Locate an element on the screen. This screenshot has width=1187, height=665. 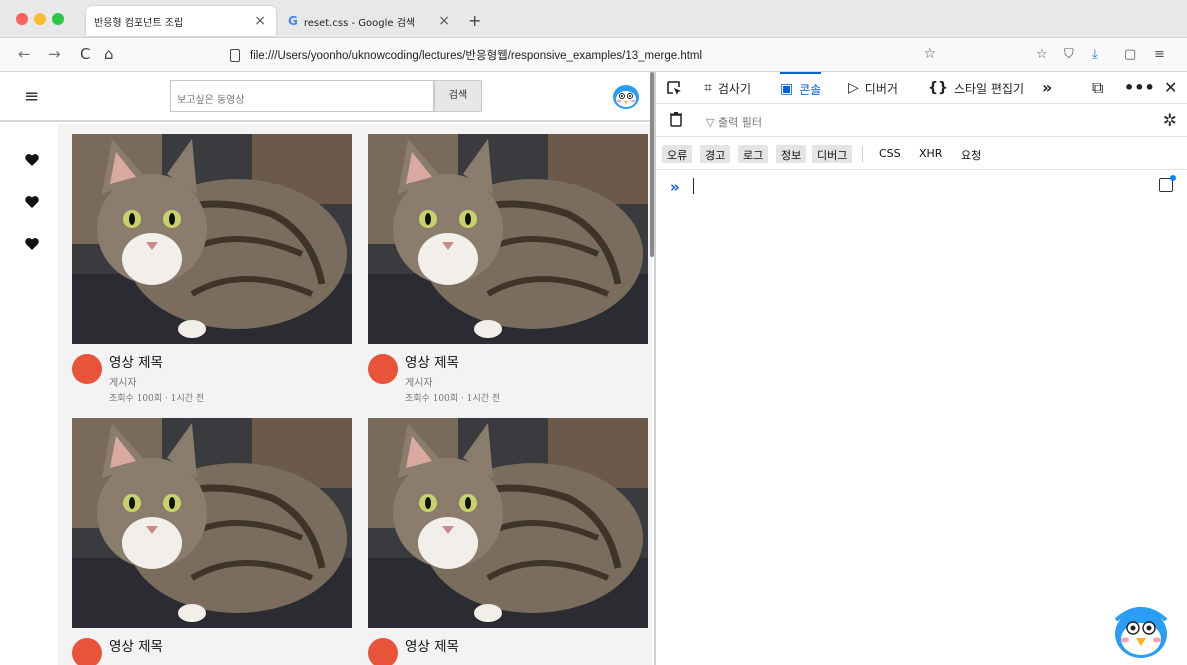
tab-style-editor: {} 스타일 편집기 is located at coordinates (976, 88).